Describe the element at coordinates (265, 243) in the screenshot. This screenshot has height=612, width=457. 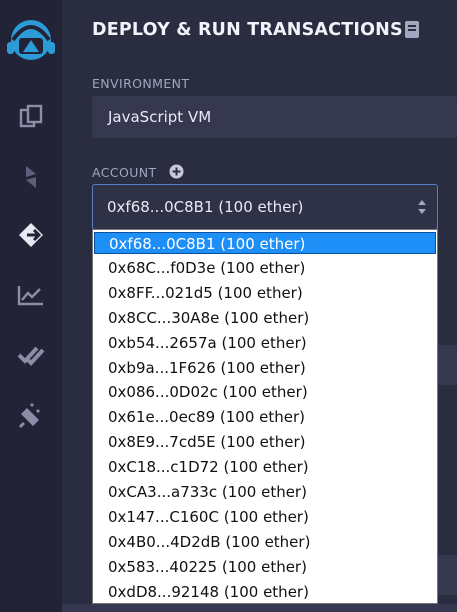
I see `account-option: 0xf68...0C8B1 (100 ether)` at that location.